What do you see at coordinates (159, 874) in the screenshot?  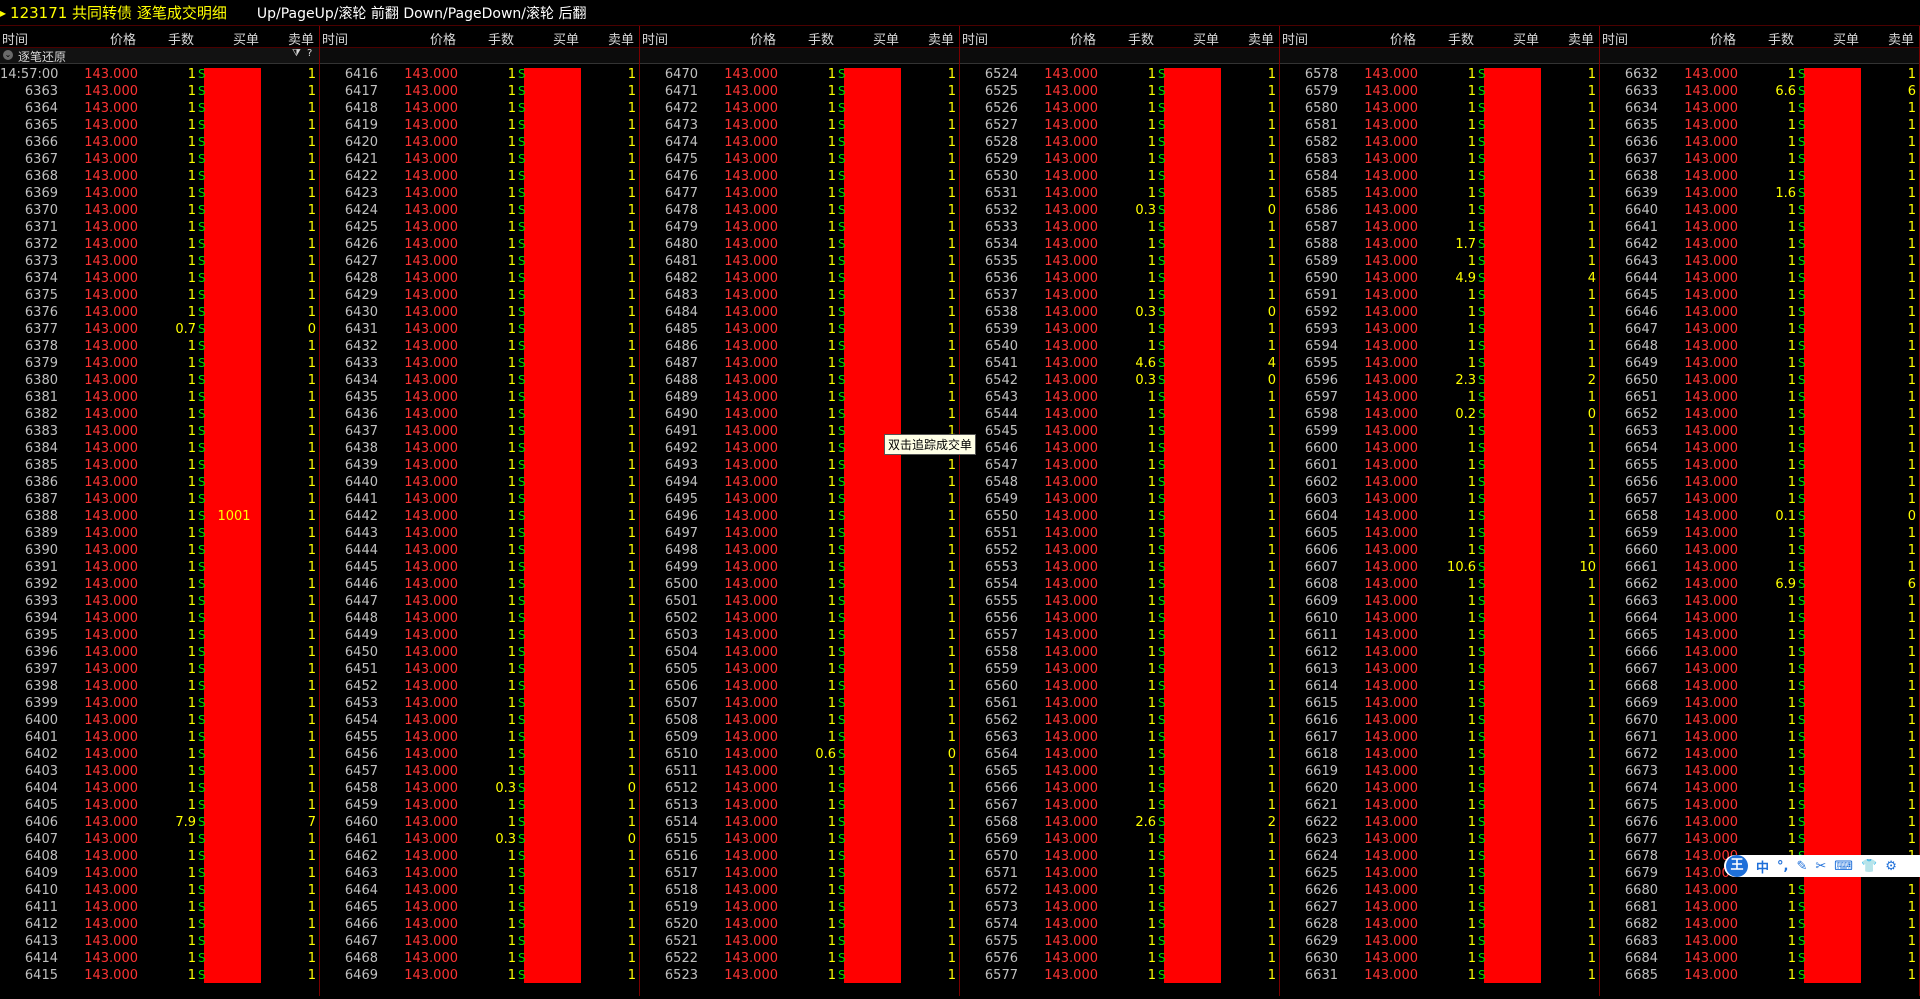 I see `table-row: 6409 143.000 1 S 1` at bounding box center [159, 874].